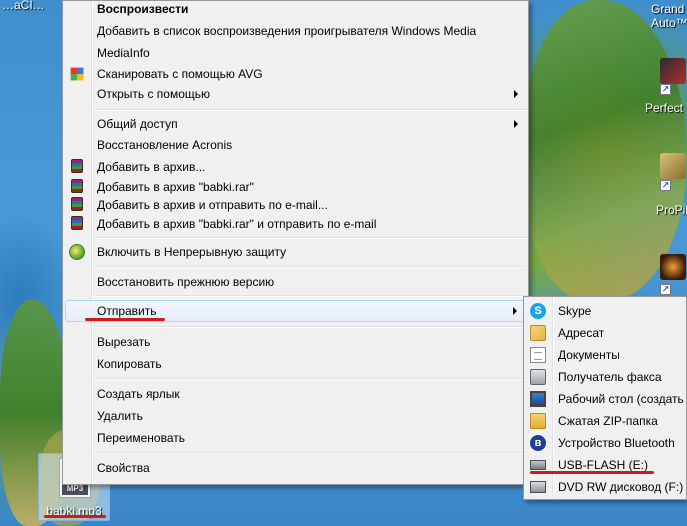 The image size is (687, 526). What do you see at coordinates (673, 71) in the screenshot?
I see `perfect-world-desktop-icon` at bounding box center [673, 71].